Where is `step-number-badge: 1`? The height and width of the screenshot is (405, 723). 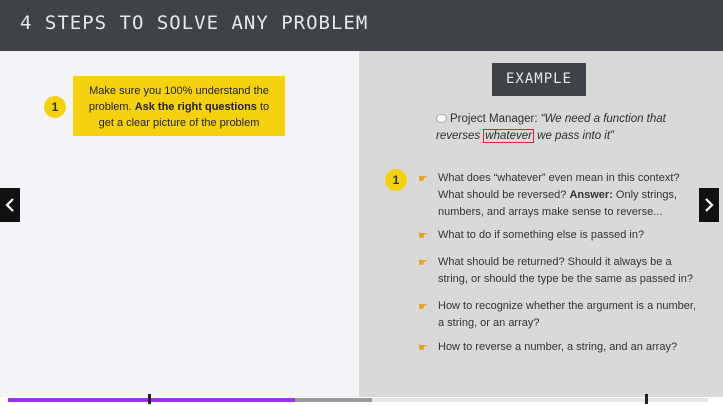
step-number-badge: 1 is located at coordinates (55, 107).